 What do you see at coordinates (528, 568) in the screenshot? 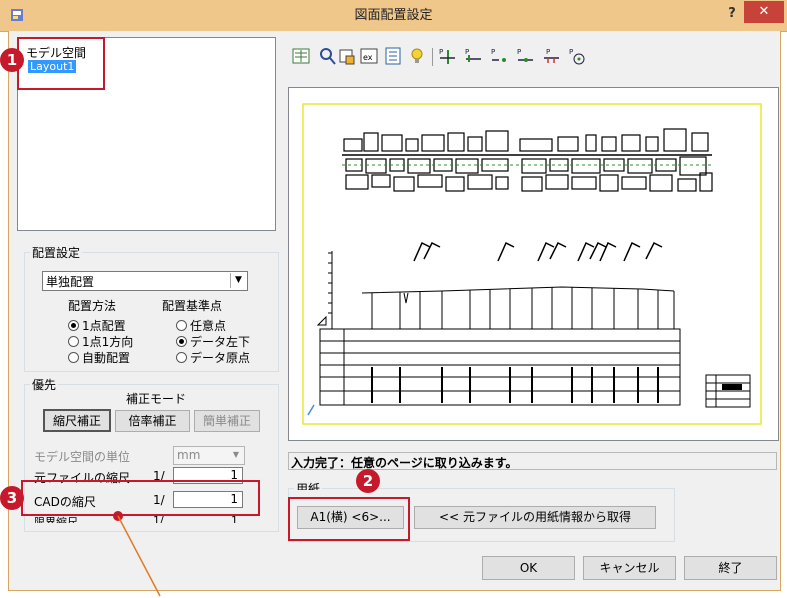
I see `ok-button: OK` at bounding box center [528, 568].